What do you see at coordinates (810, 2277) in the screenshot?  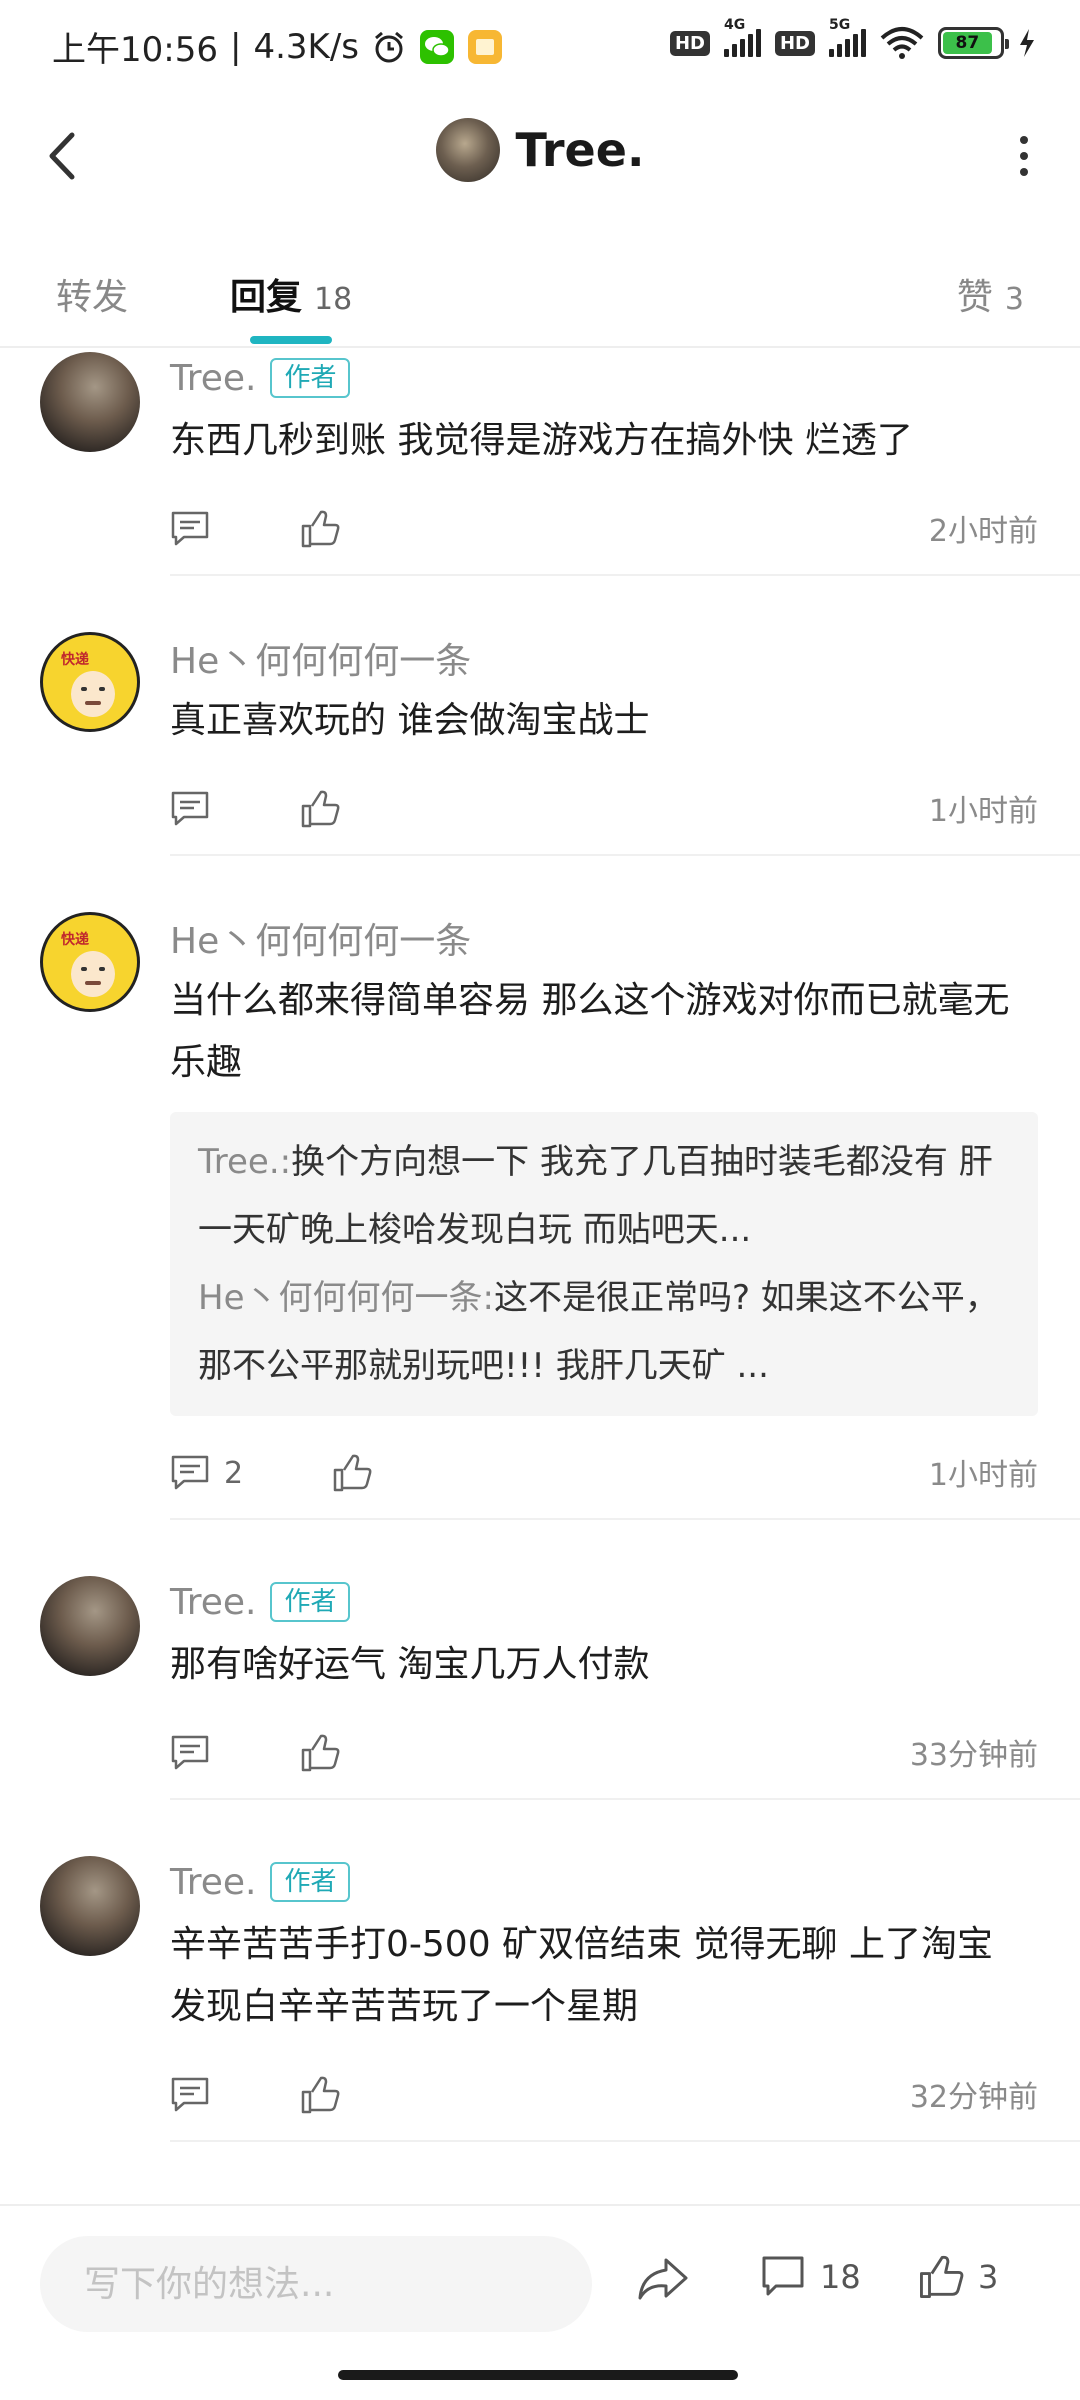 I see `comment-button: 18` at bounding box center [810, 2277].